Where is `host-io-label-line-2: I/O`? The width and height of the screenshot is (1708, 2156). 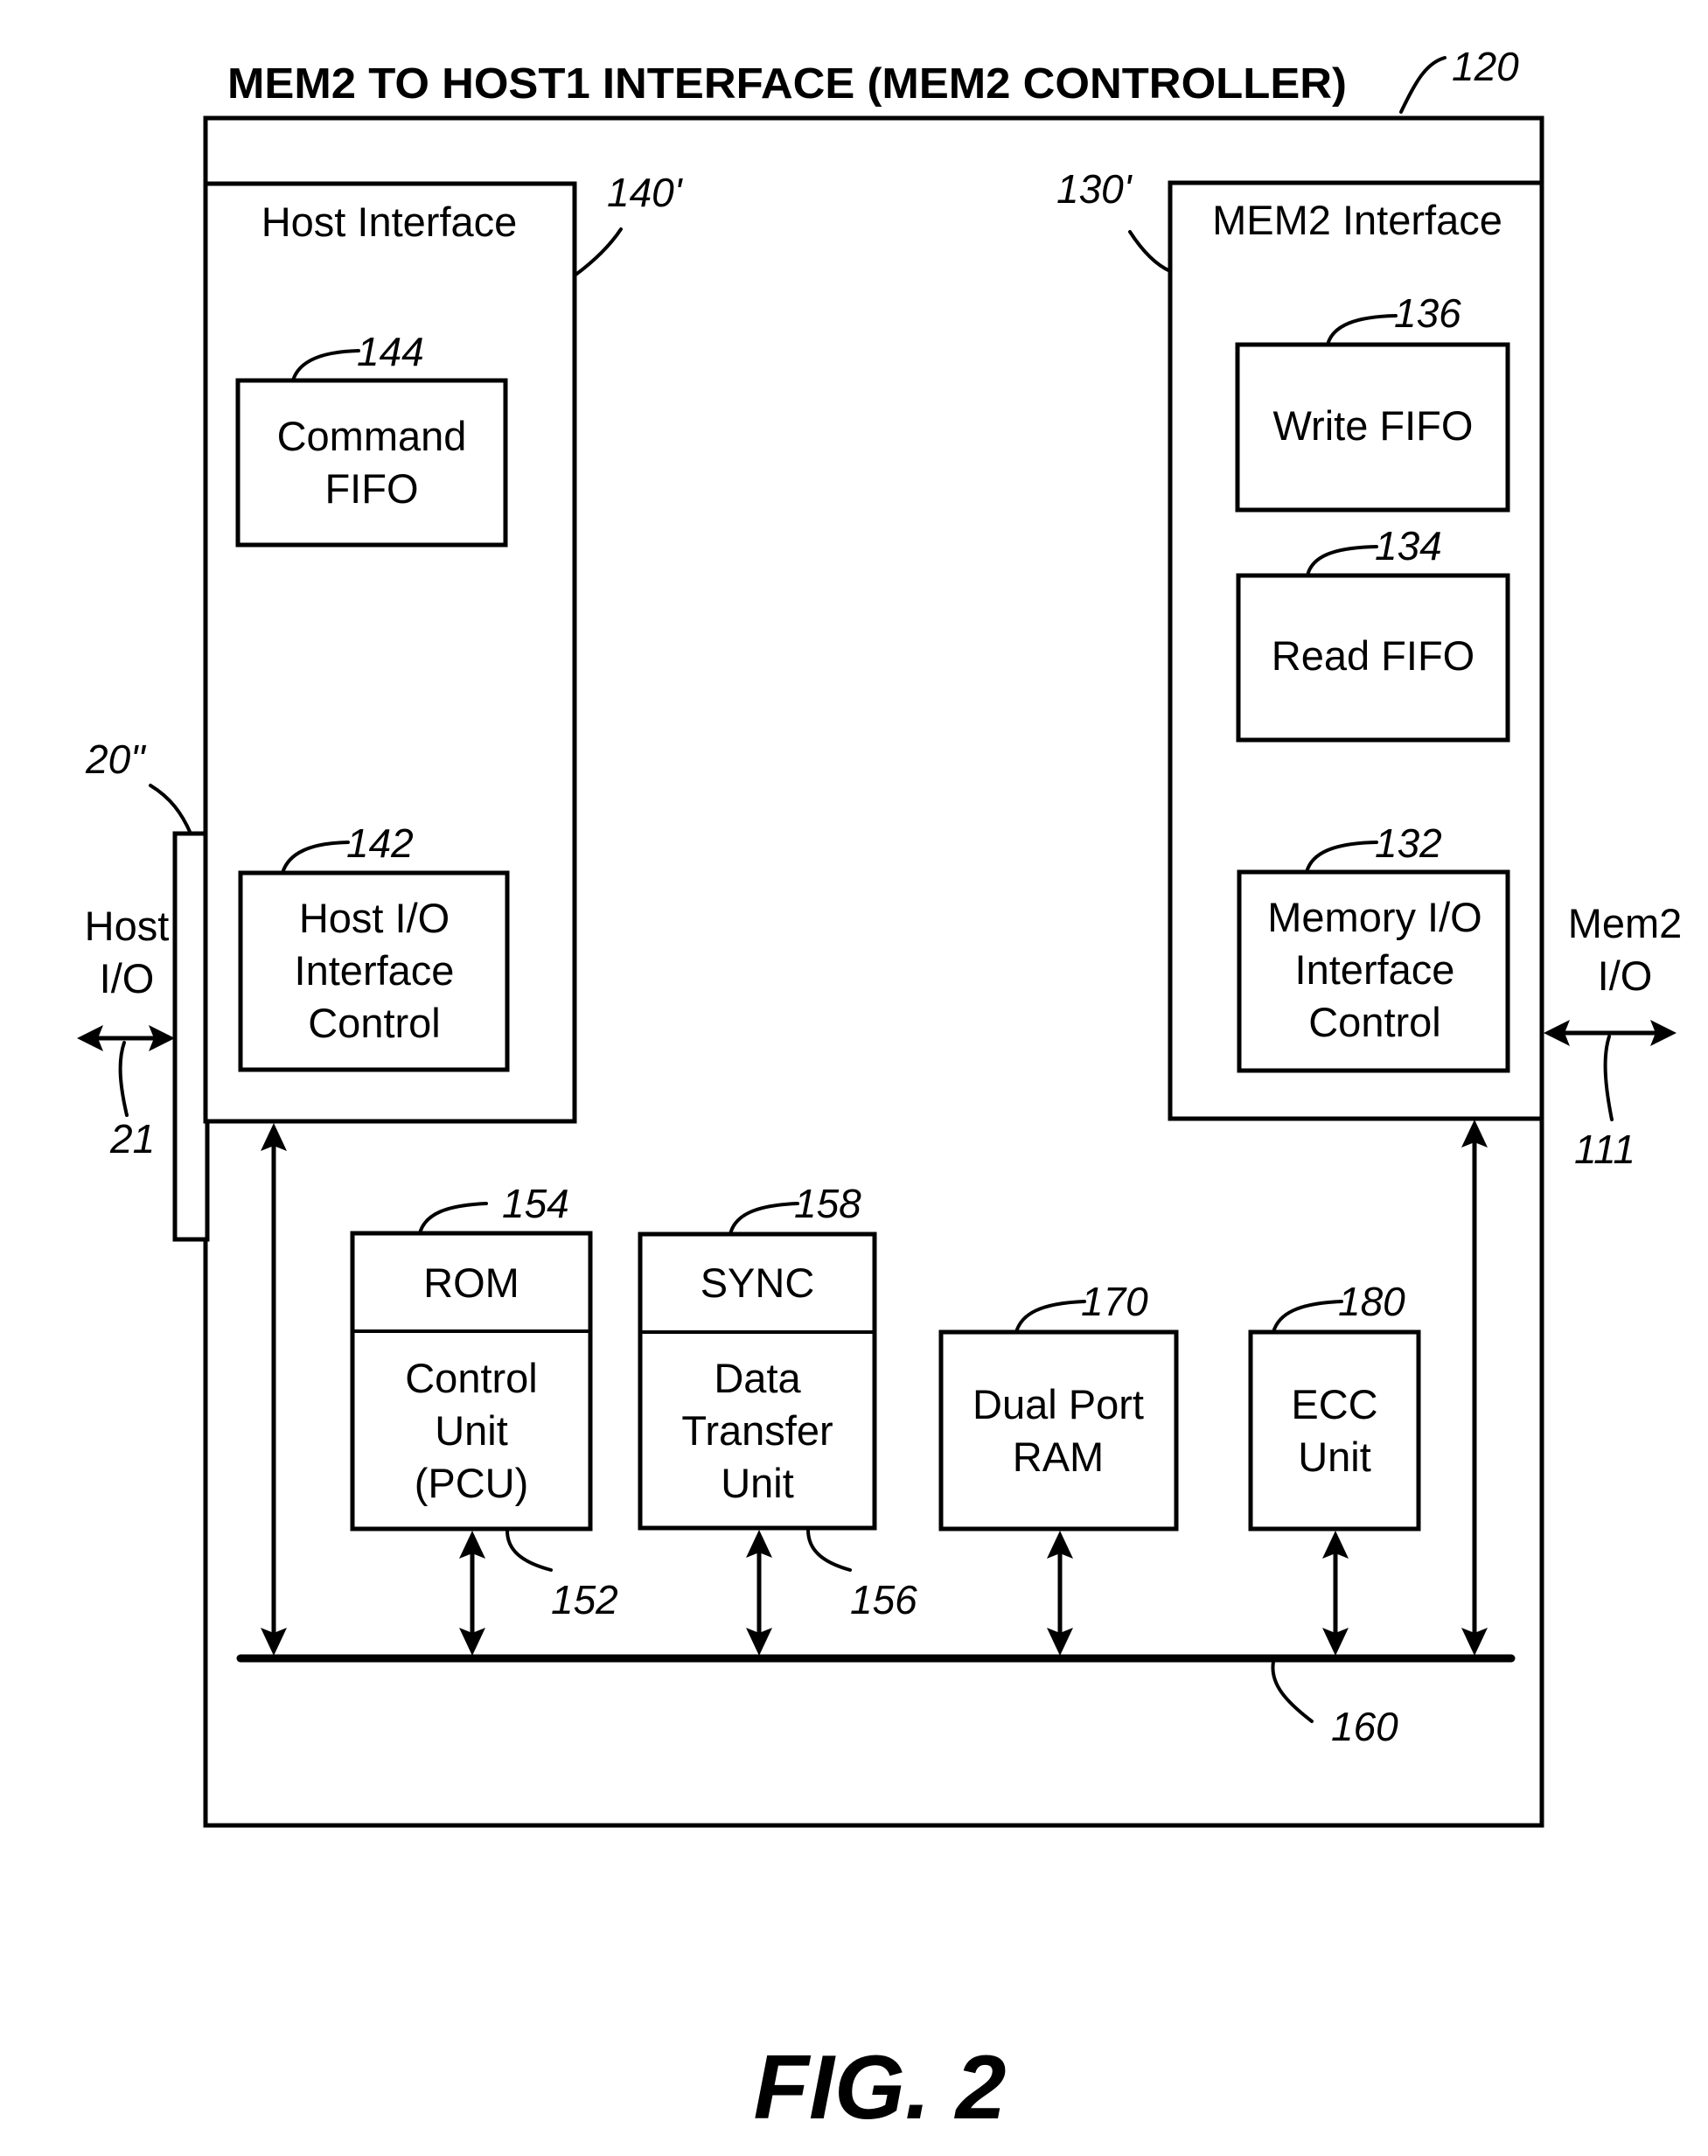 host-io-label-line-2: I/O is located at coordinates (127, 978).